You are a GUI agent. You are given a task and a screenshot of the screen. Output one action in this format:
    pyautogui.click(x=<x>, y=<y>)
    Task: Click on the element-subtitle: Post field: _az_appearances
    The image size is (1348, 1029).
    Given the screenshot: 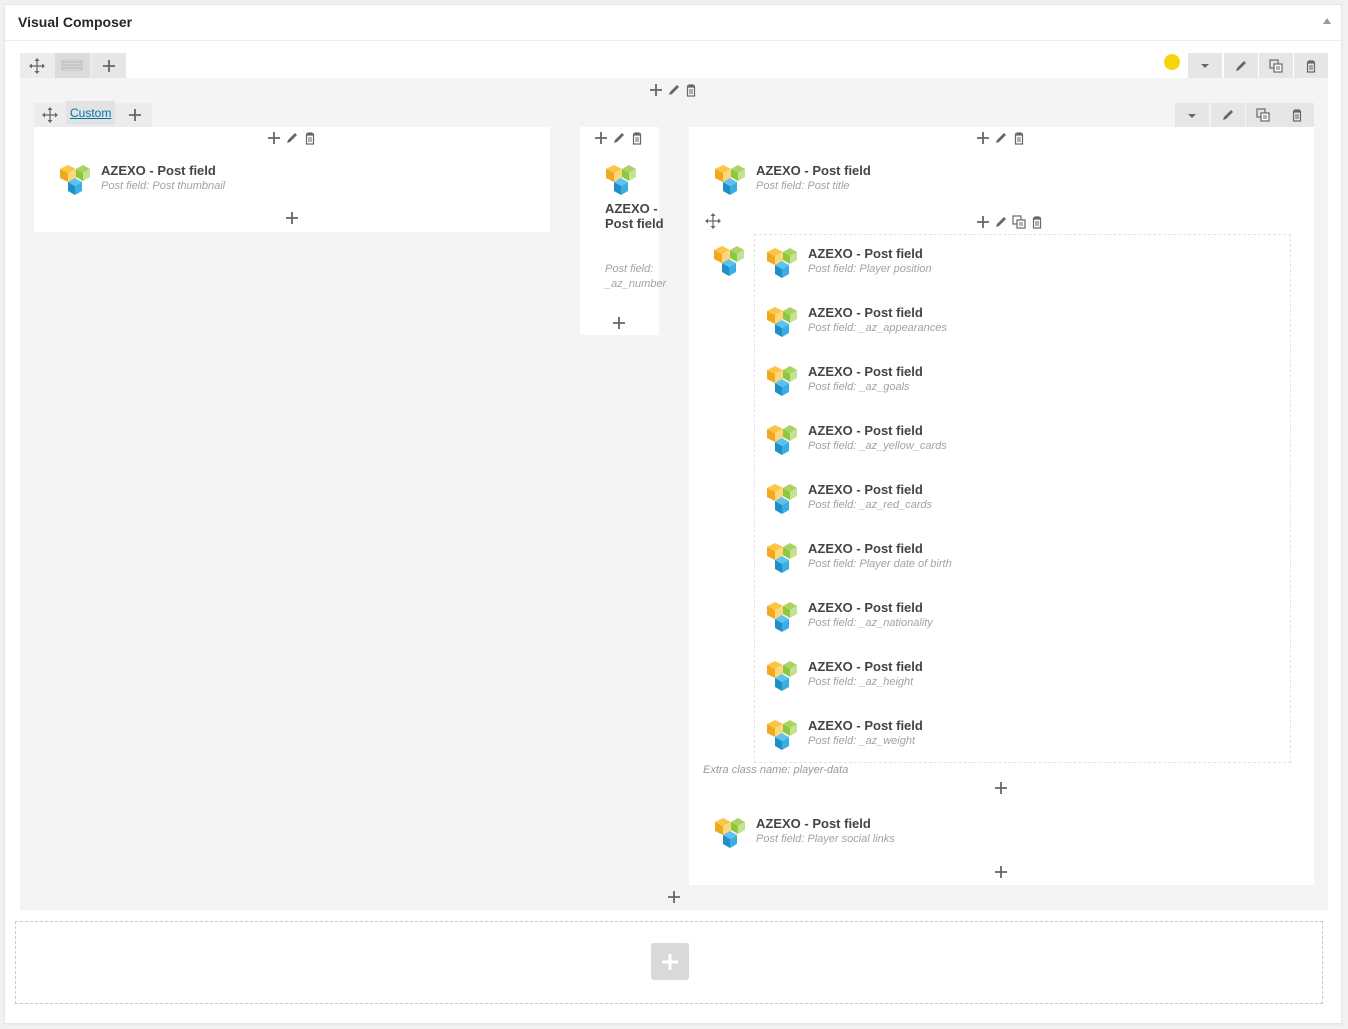 What is the action you would take?
    pyautogui.click(x=877, y=328)
    